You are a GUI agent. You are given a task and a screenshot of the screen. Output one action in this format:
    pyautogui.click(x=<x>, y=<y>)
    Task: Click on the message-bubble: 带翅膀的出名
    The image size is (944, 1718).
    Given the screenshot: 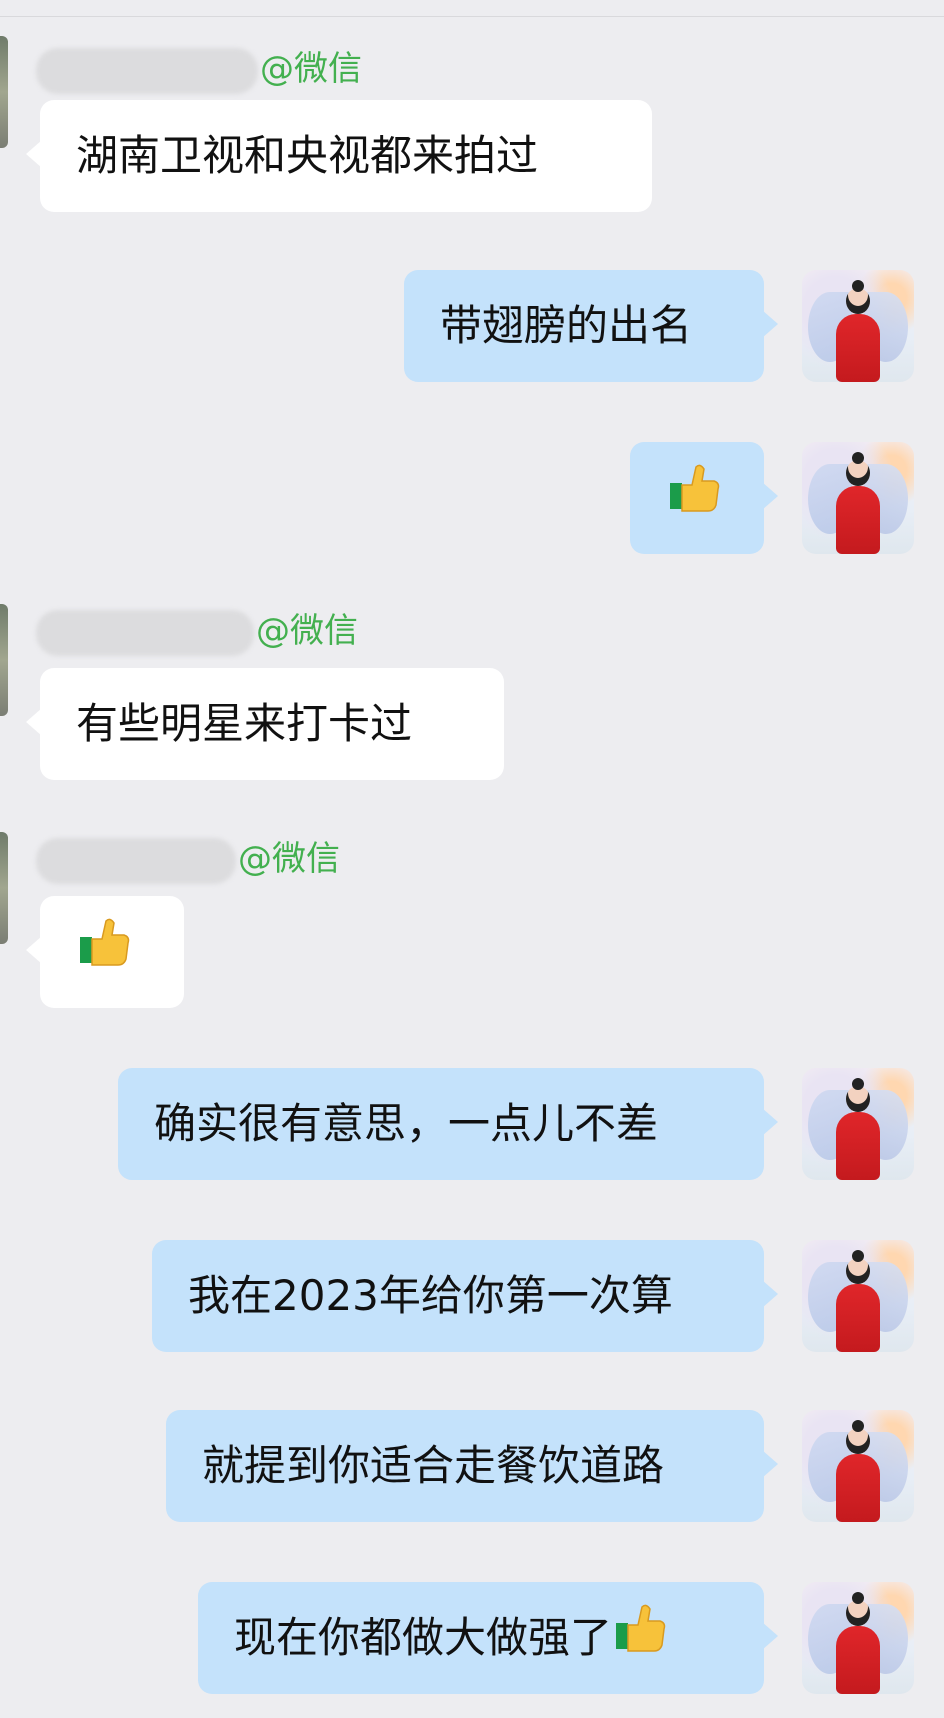 What is the action you would take?
    pyautogui.click(x=591, y=326)
    